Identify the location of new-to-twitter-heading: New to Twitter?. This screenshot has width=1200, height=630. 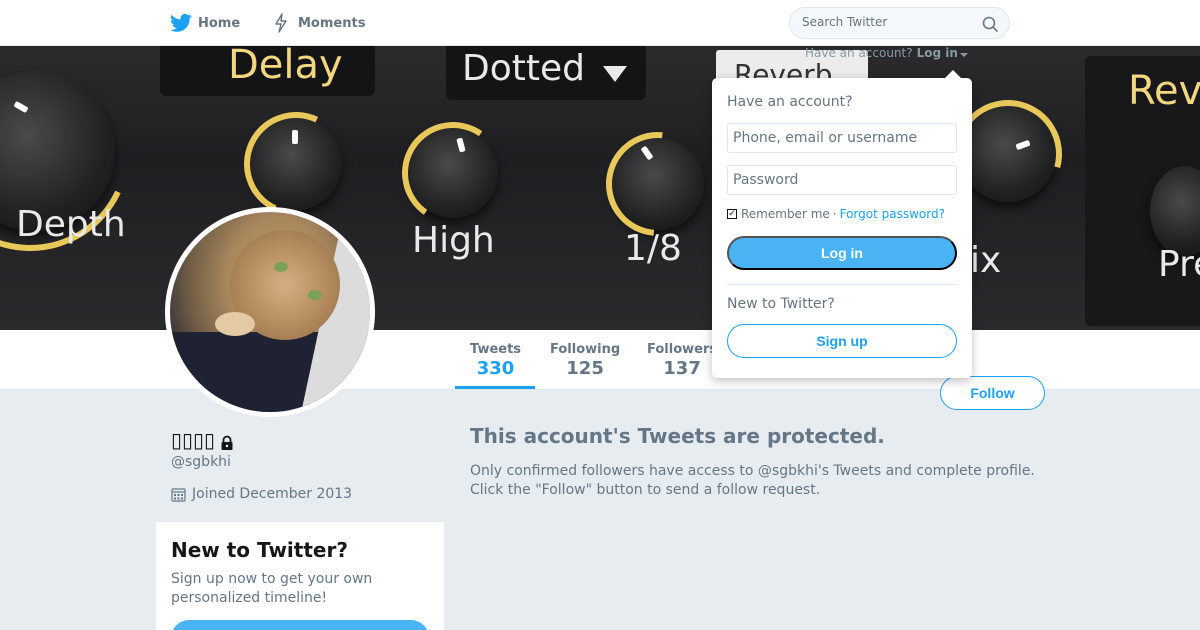
(781, 304).